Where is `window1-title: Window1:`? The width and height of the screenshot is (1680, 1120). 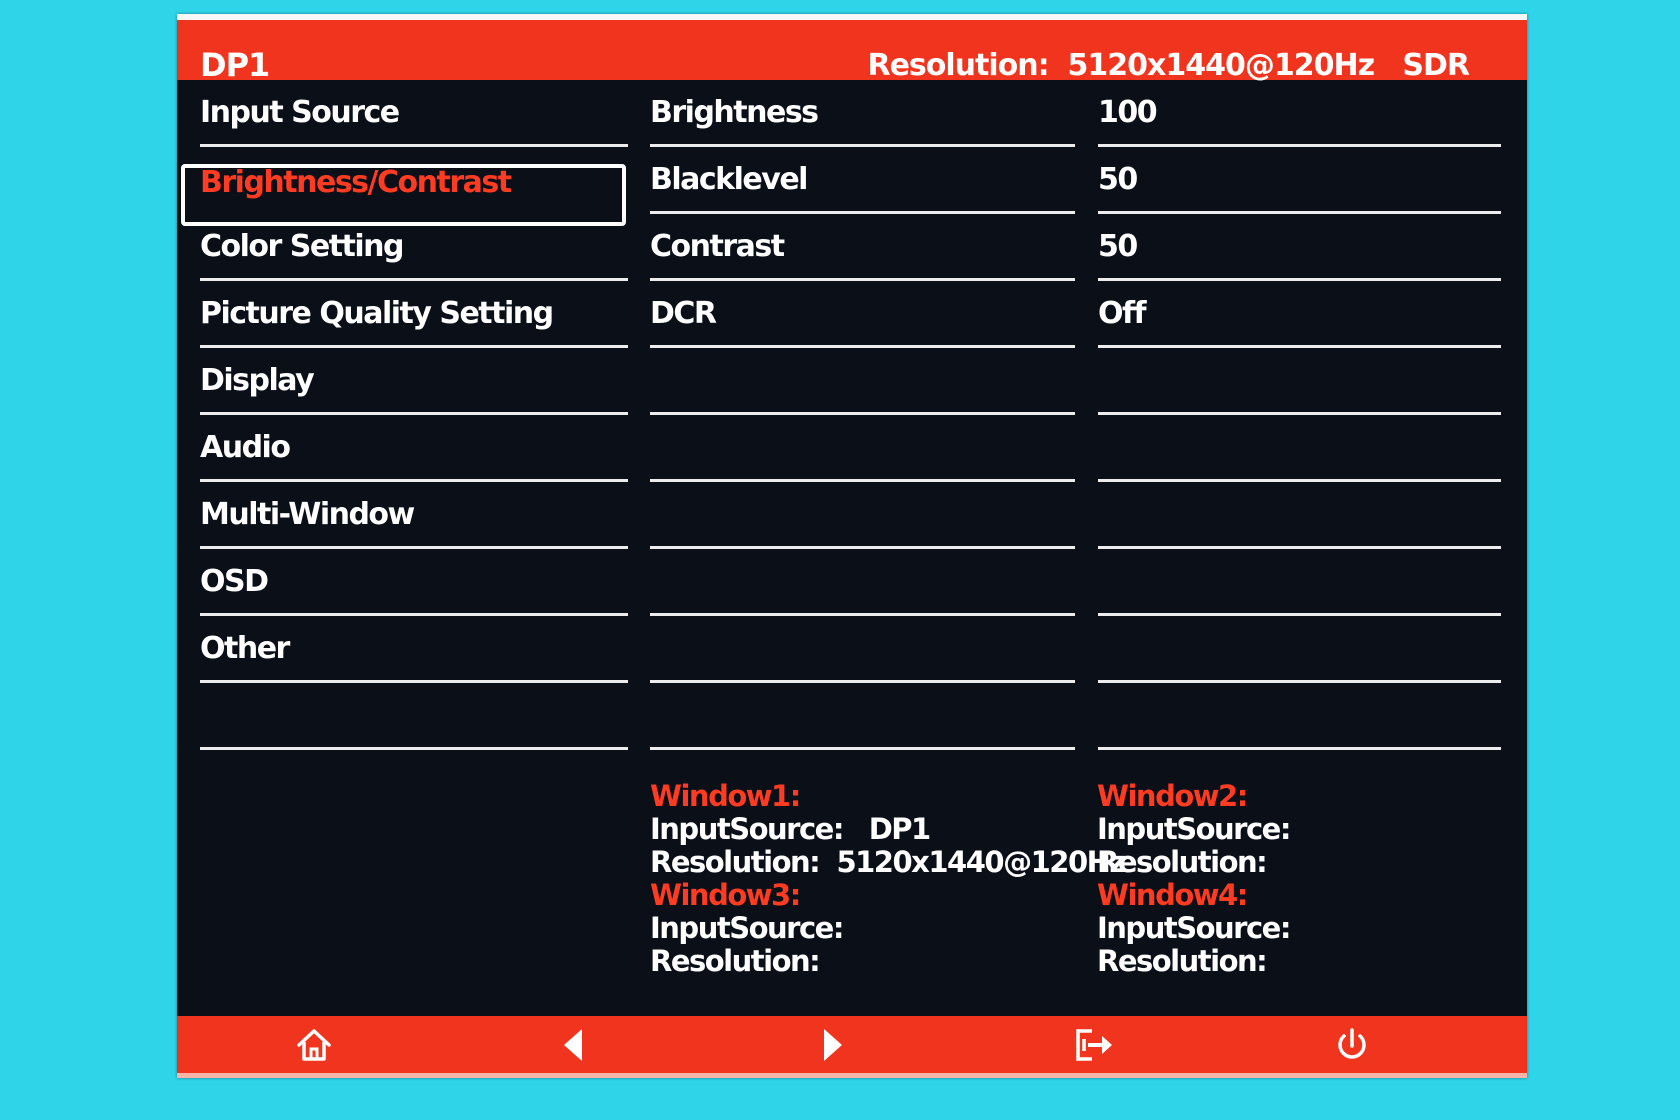 window1-title: Window1: is located at coordinates (725, 796).